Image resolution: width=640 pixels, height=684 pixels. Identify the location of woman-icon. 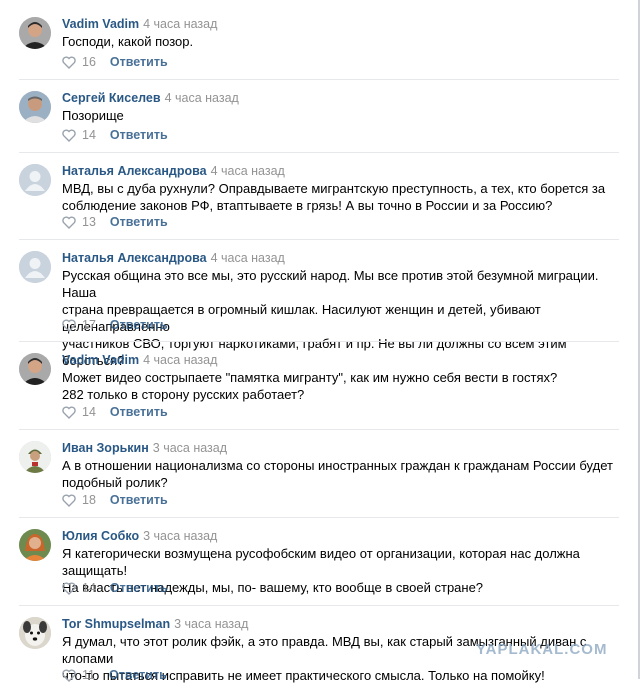
(35, 545).